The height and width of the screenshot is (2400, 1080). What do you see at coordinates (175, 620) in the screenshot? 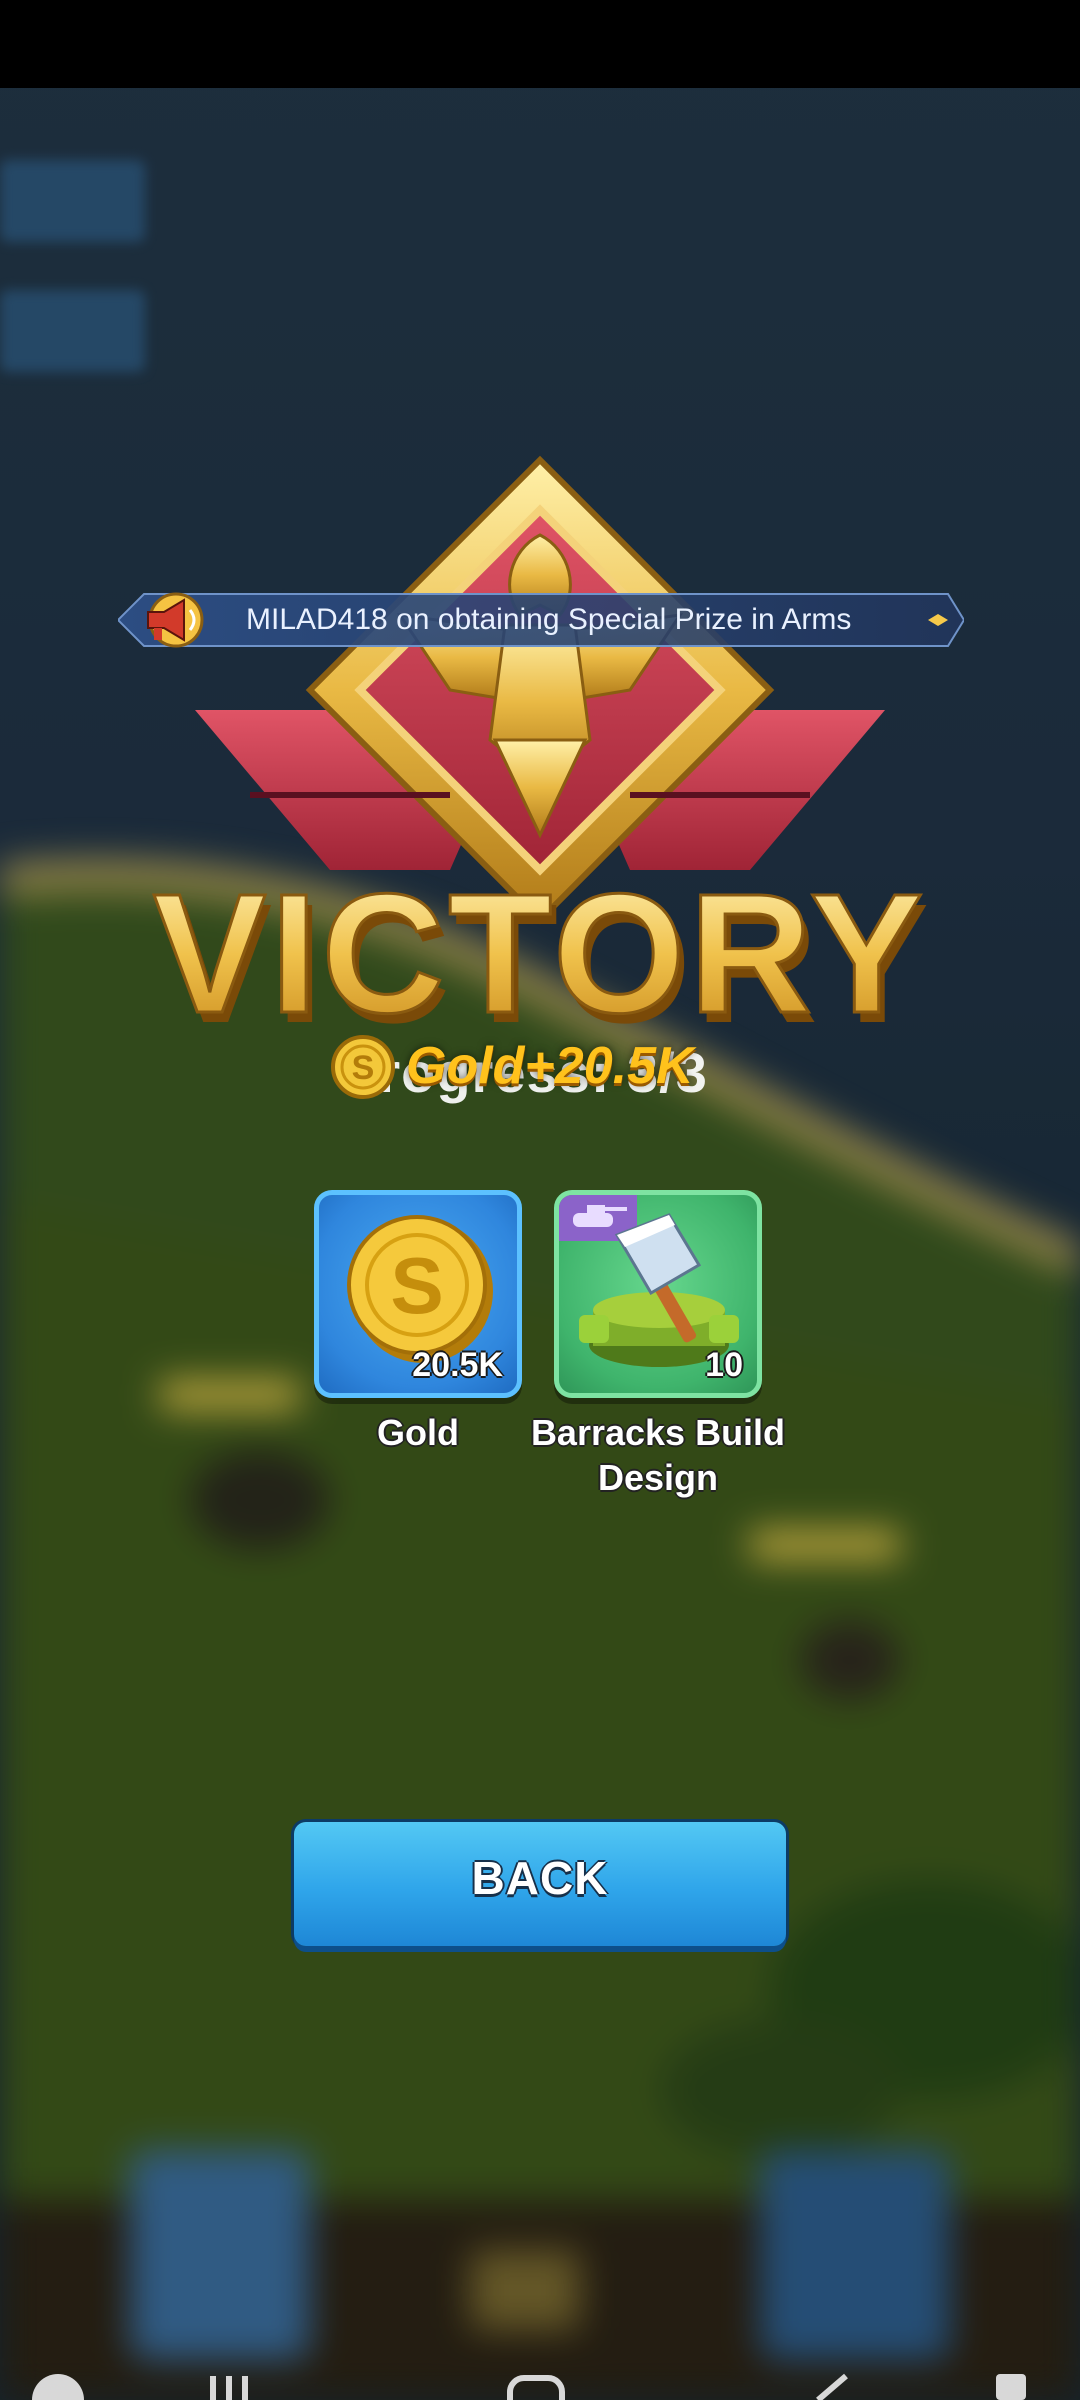
I see `megaphone-icon` at bounding box center [175, 620].